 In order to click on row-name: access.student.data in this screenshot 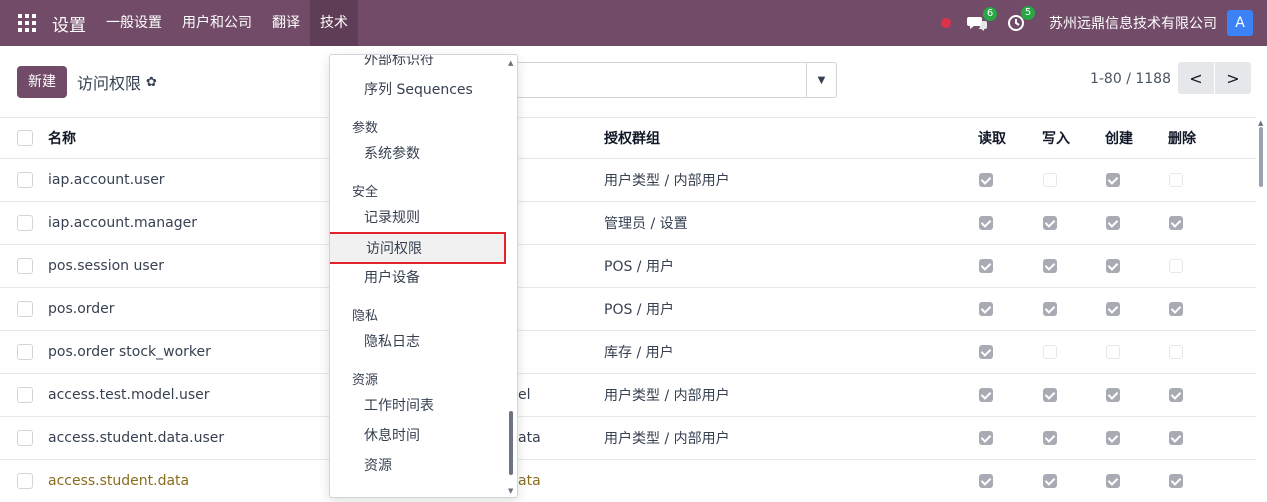, I will do `click(118, 481)`.